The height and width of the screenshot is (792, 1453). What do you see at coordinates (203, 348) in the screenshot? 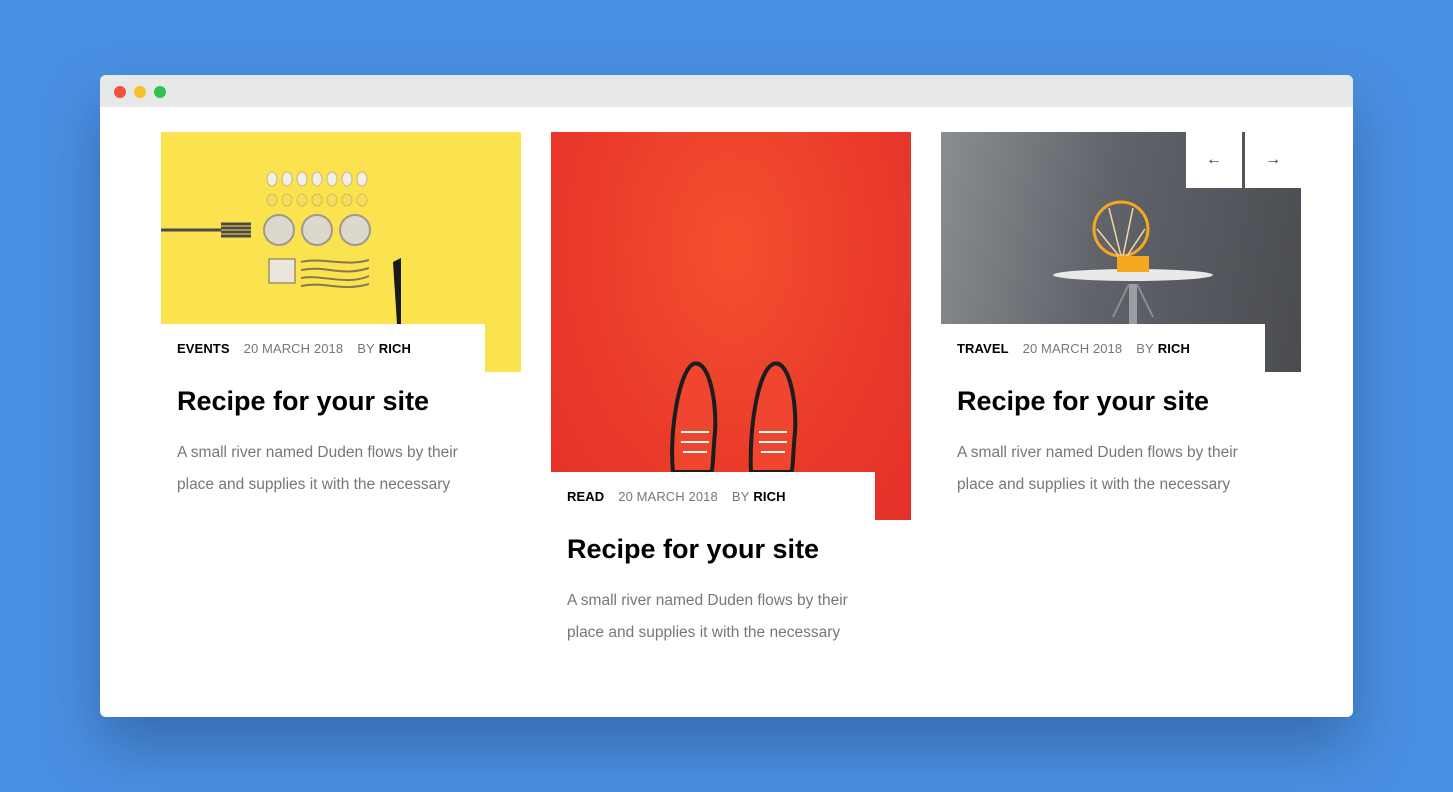
I see `post-category: EVENTS` at bounding box center [203, 348].